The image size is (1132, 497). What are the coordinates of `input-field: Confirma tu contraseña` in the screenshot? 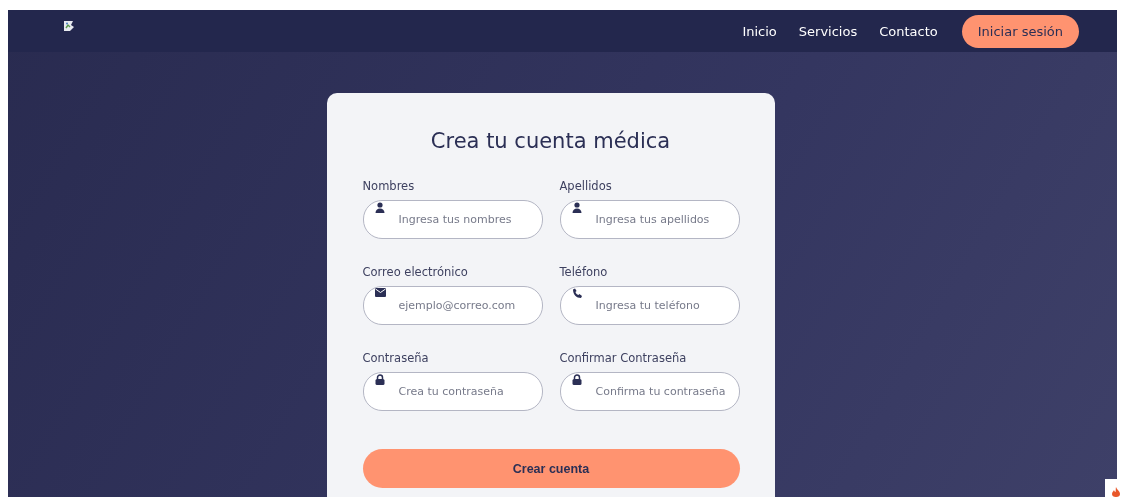 It's located at (649, 391).